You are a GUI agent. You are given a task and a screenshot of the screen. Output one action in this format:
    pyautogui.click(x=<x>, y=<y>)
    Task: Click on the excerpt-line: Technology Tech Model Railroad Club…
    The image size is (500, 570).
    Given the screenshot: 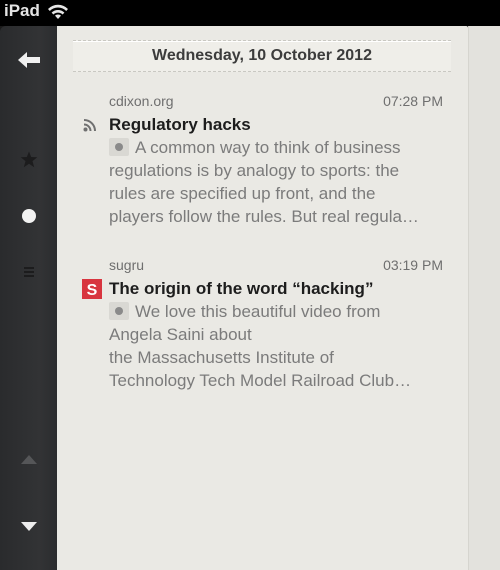 What is the action you would take?
    pyautogui.click(x=260, y=380)
    